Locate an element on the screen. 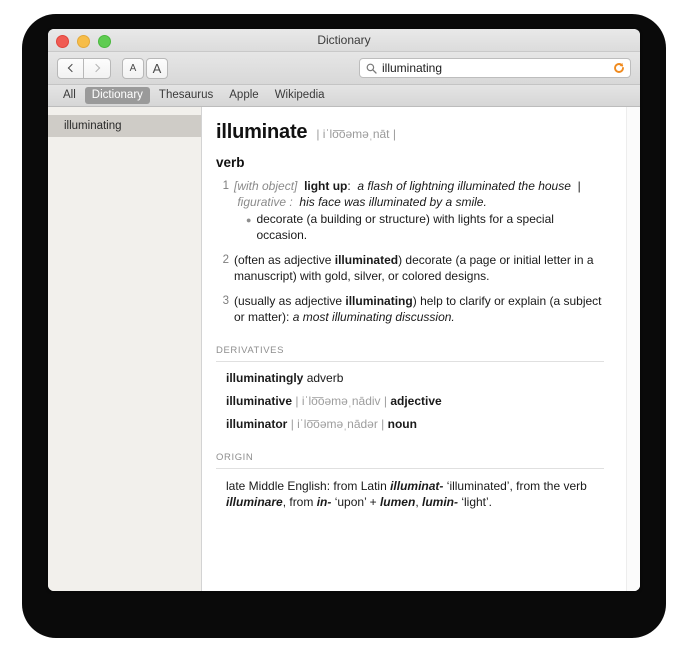  sense-2-form: illuminated is located at coordinates (366, 260).